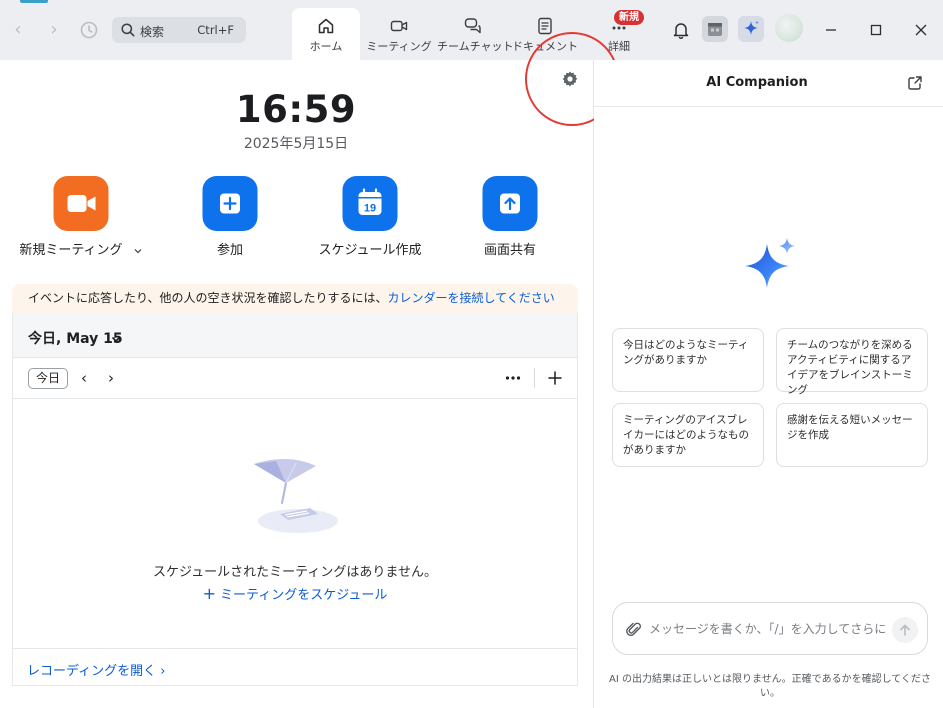 This screenshot has height=708, width=943. Describe the element at coordinates (399, 46) in the screenshot. I see `tab-label: ミーティング` at that location.